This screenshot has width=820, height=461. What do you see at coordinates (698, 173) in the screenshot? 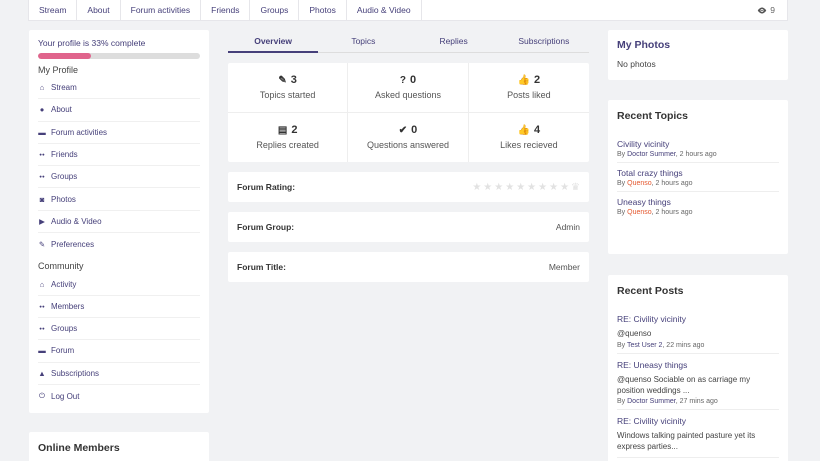
I see `topic-title-link: Total crazy things` at bounding box center [698, 173].